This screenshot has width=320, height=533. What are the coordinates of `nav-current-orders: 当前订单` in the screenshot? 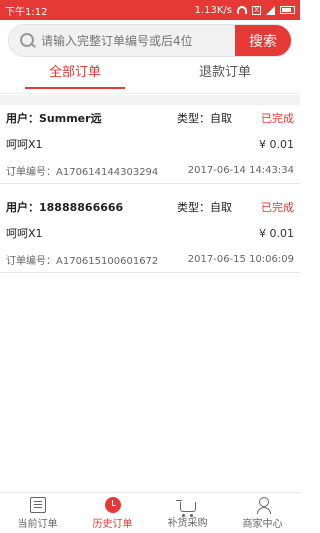 It's located at (37, 513).